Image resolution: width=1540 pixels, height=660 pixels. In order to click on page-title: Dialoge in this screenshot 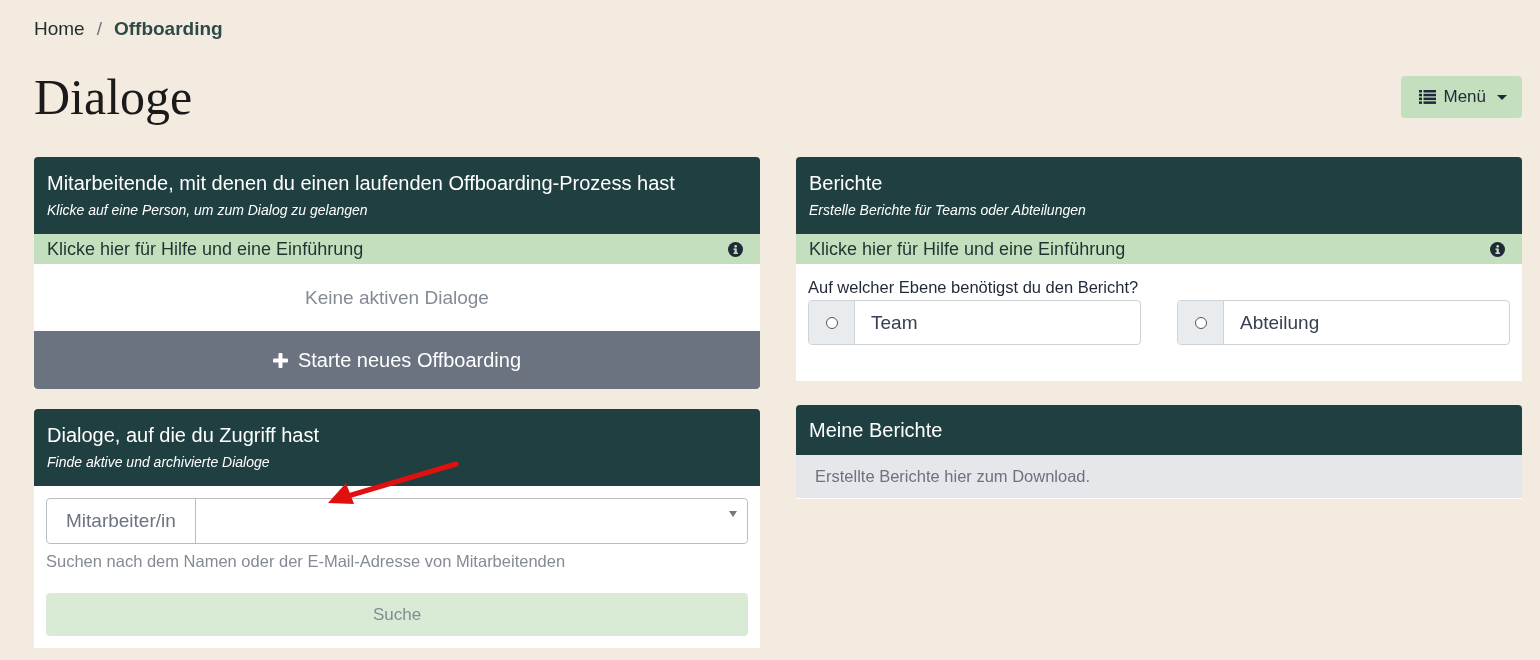, I will do `click(113, 97)`.